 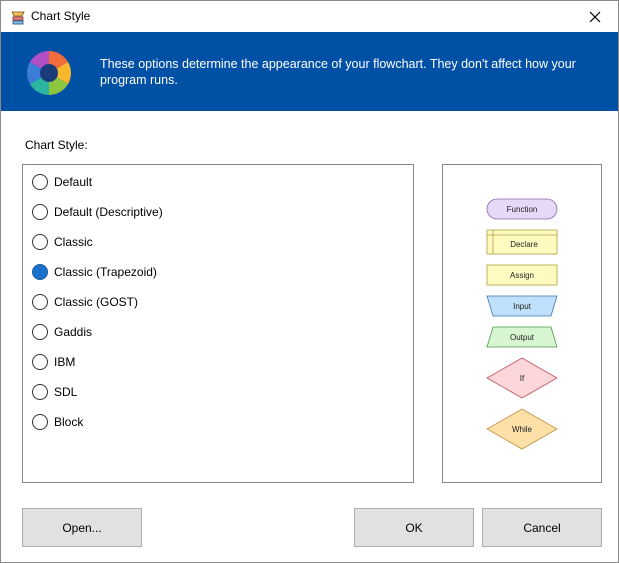 I want to click on radio-style-gaddis: Gaddis, so click(x=62, y=332).